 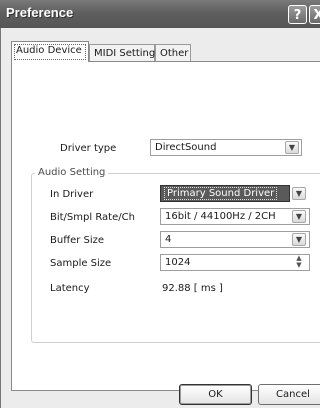 I want to click on tab-label: Audio Device, so click(x=49, y=50).